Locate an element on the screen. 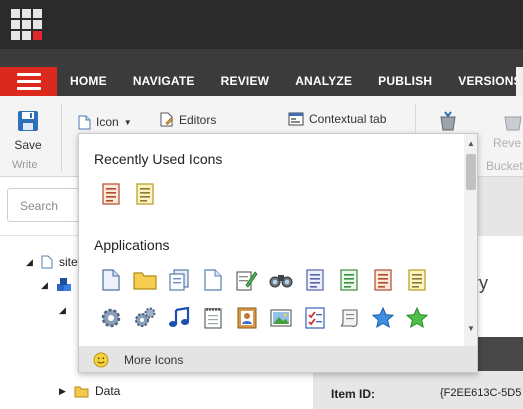 The height and width of the screenshot is (409, 523). hamburger-icon is located at coordinates (28, 81).